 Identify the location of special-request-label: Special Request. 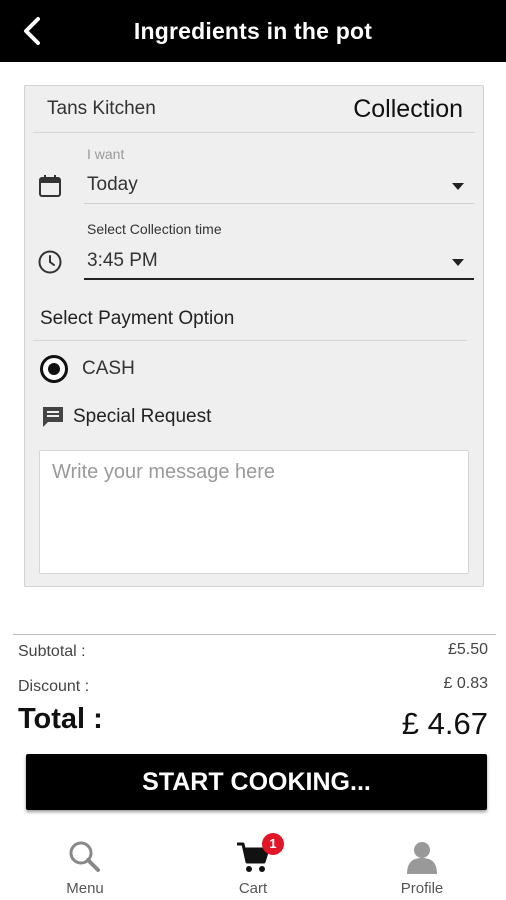
(142, 416).